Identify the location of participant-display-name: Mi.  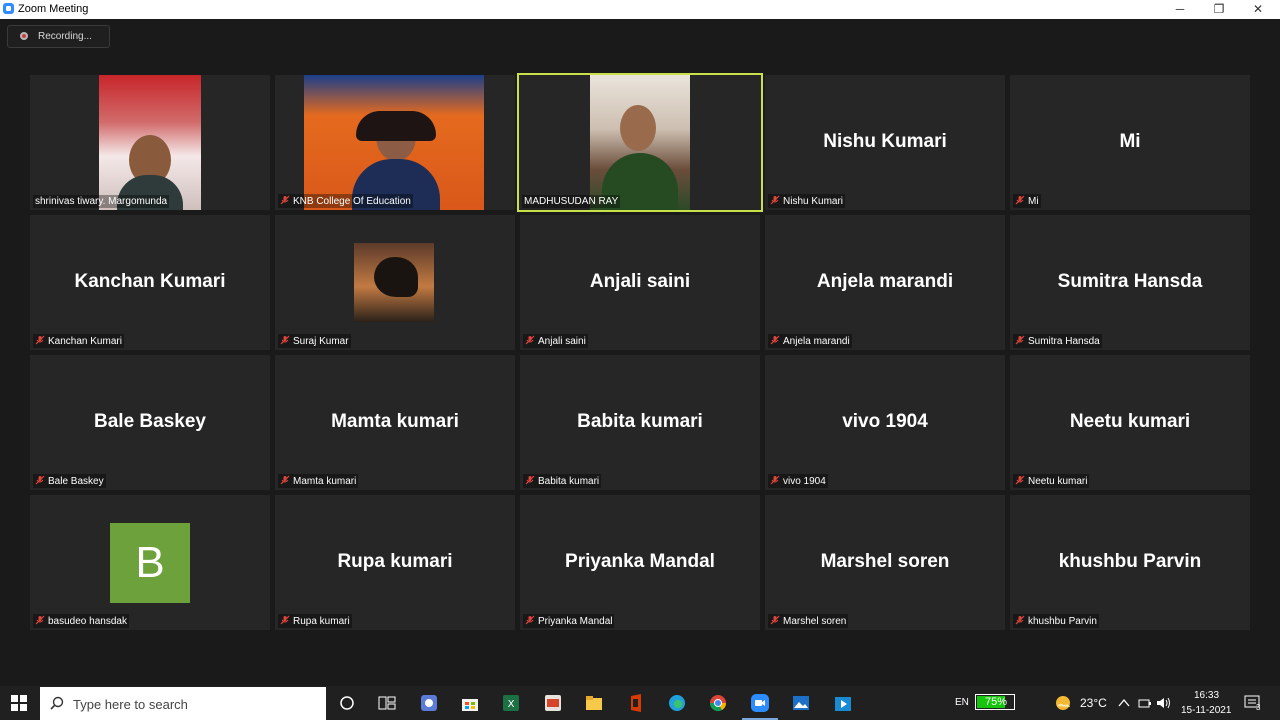
(1130, 141).